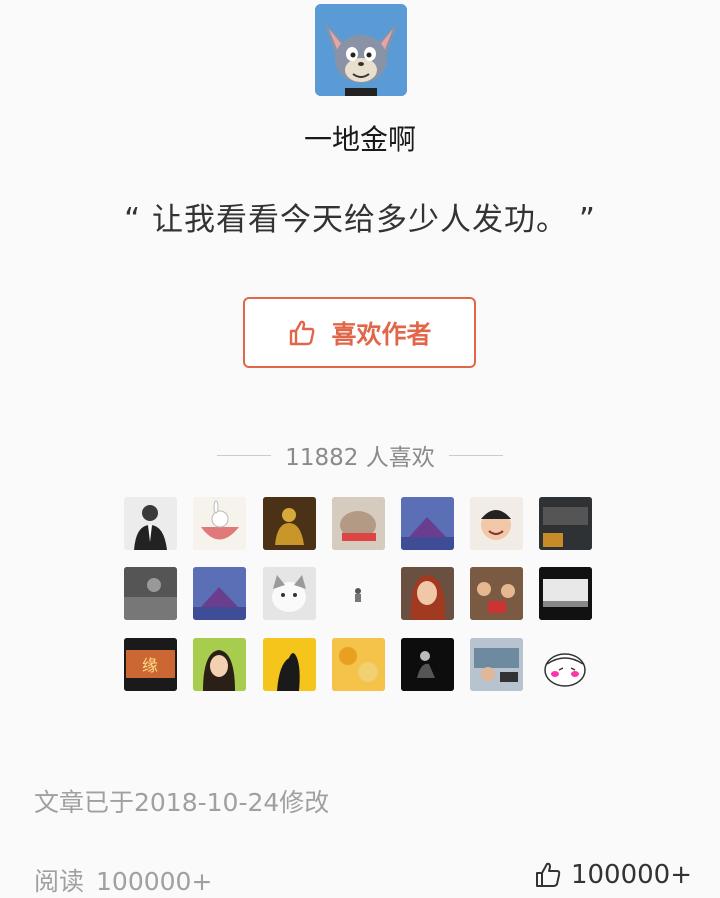 This screenshot has height=898, width=720. I want to click on cat-photo-avatar, so click(358, 523).